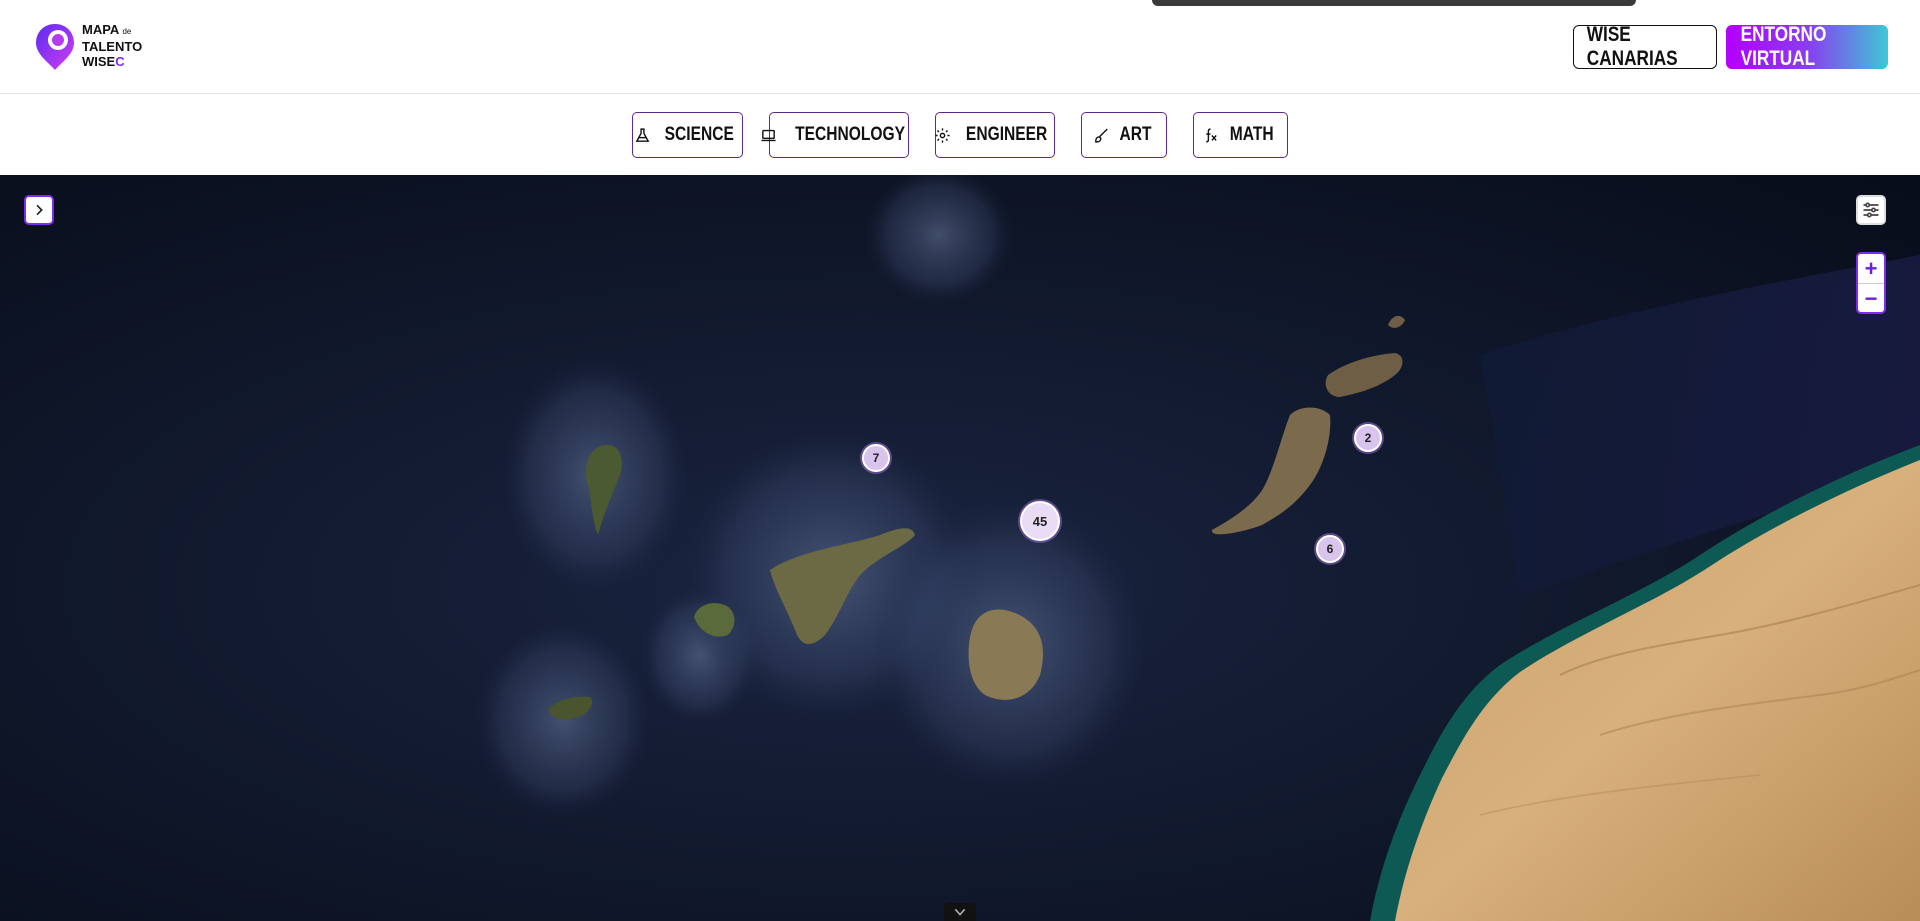 This screenshot has height=921, width=1920. What do you see at coordinates (1871, 298) in the screenshot?
I see `zoom-out-button: −` at bounding box center [1871, 298].